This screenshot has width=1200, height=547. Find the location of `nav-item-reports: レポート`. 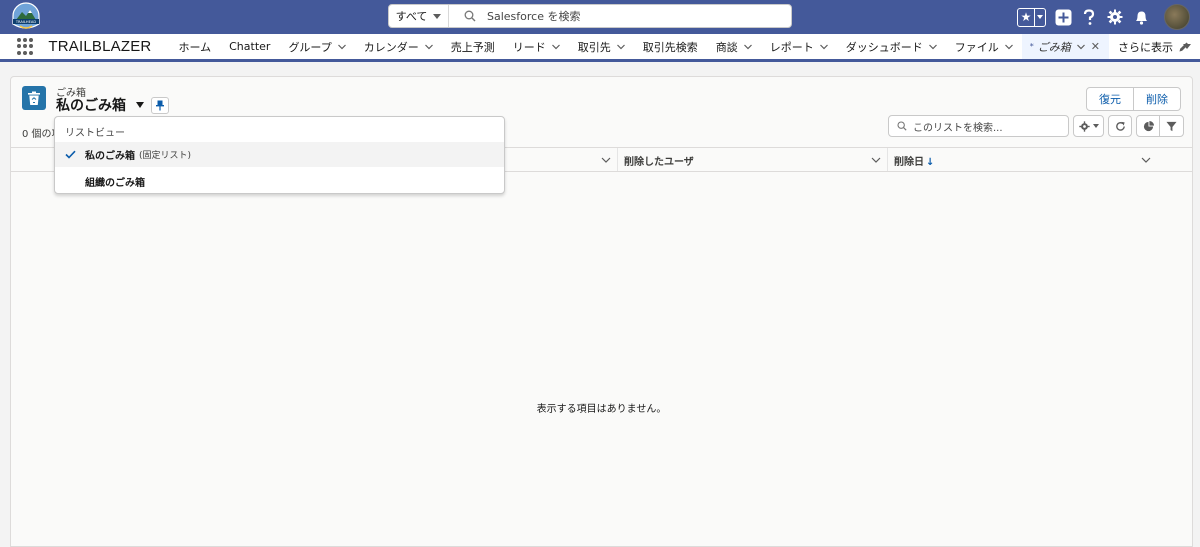

nav-item-reports: レポート is located at coordinates (799, 46).